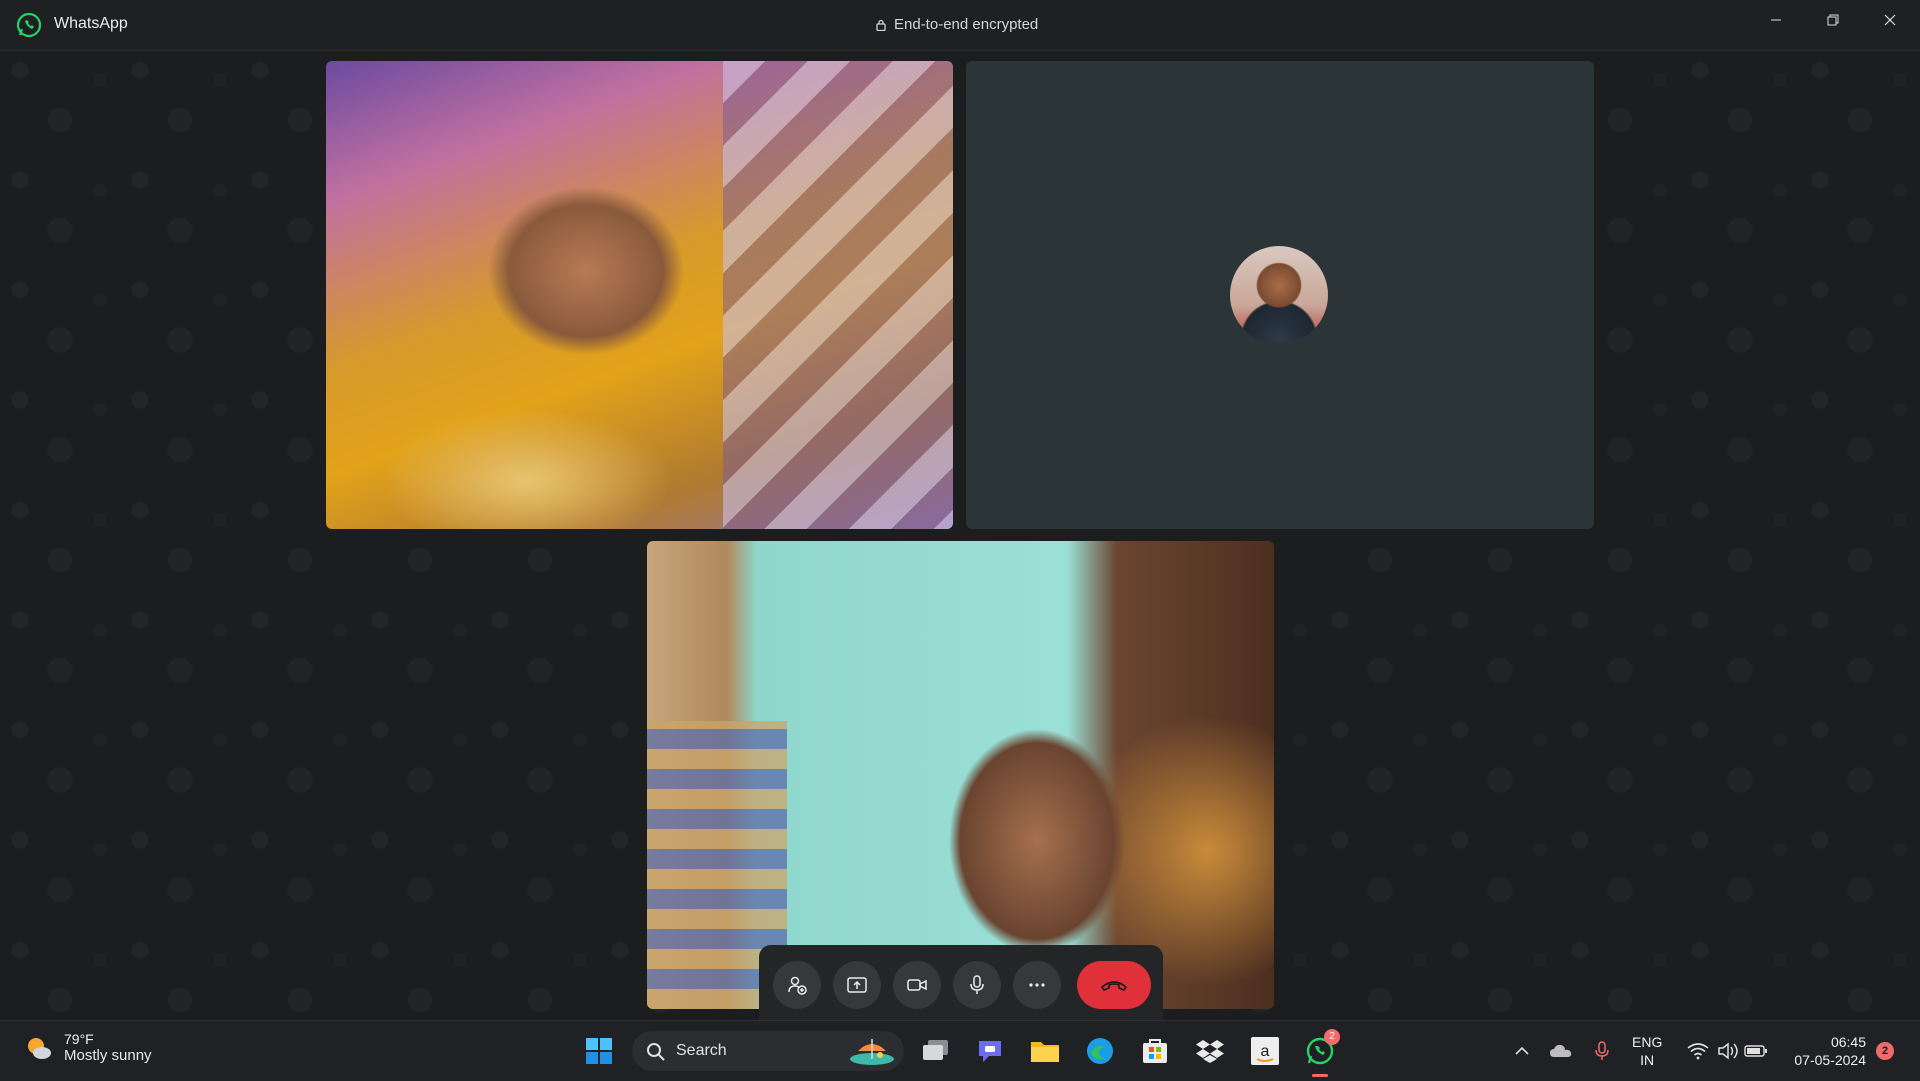 The image size is (1920, 1081). I want to click on active-app-indicator, so click(1320, 1075).